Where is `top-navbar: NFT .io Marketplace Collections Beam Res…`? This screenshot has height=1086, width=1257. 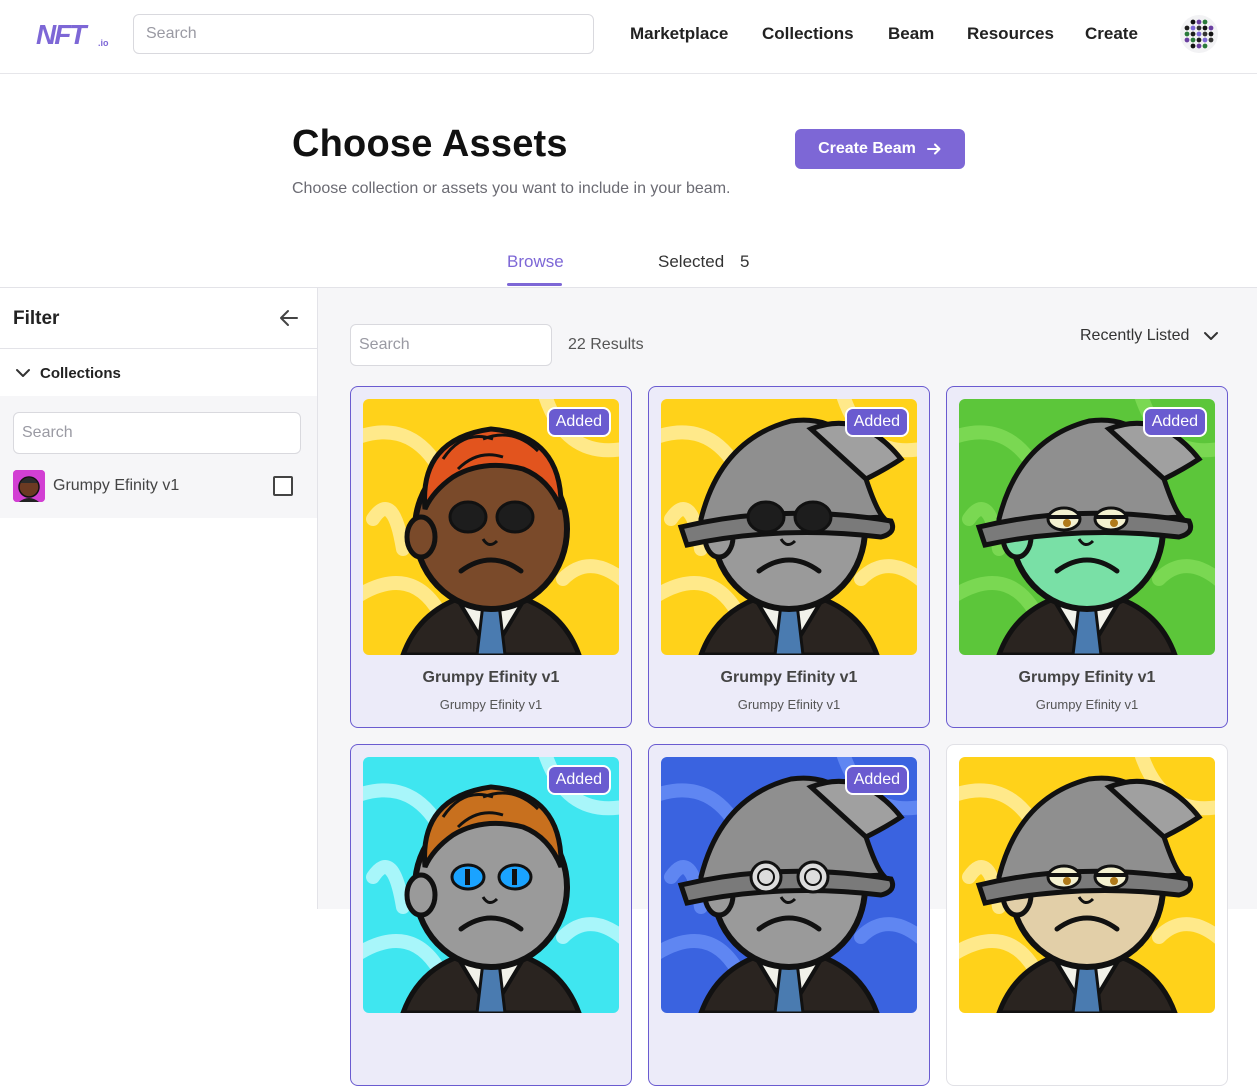 top-navbar: NFT .io Marketplace Collections Beam Res… is located at coordinates (628, 37).